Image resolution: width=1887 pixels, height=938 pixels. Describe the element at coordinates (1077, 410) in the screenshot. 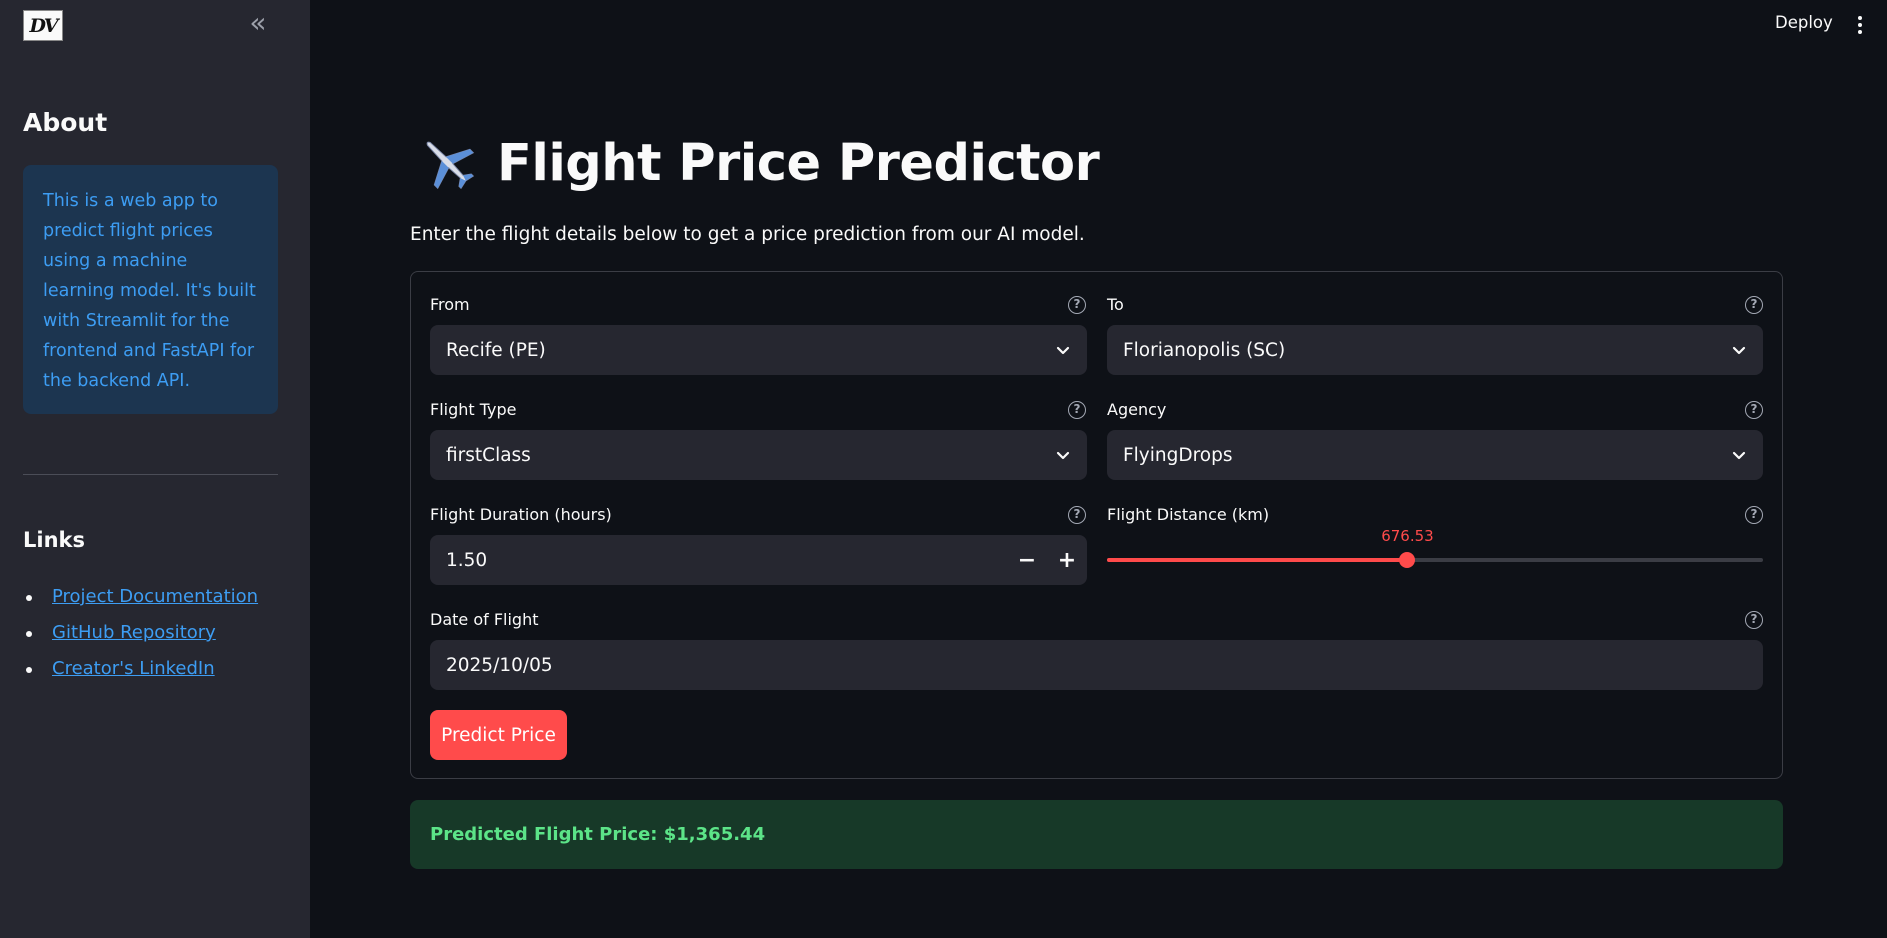

I see `flight-type-help-icon: ?` at that location.